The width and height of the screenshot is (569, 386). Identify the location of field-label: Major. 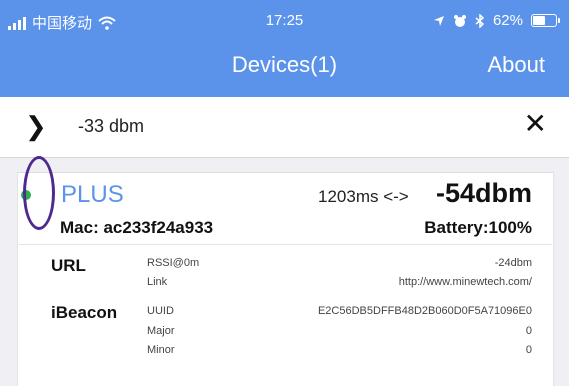
(161, 331).